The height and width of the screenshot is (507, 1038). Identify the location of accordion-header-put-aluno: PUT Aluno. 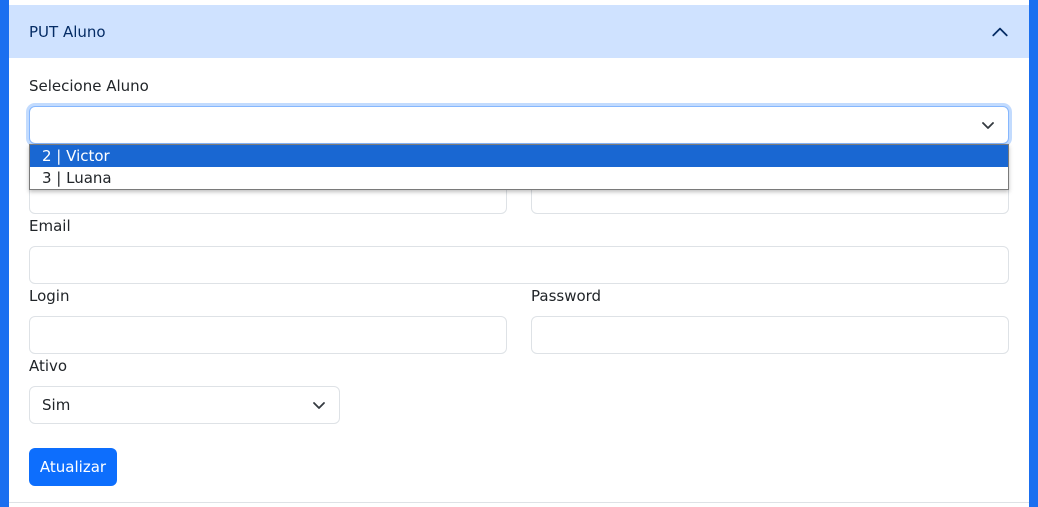
(519, 31).